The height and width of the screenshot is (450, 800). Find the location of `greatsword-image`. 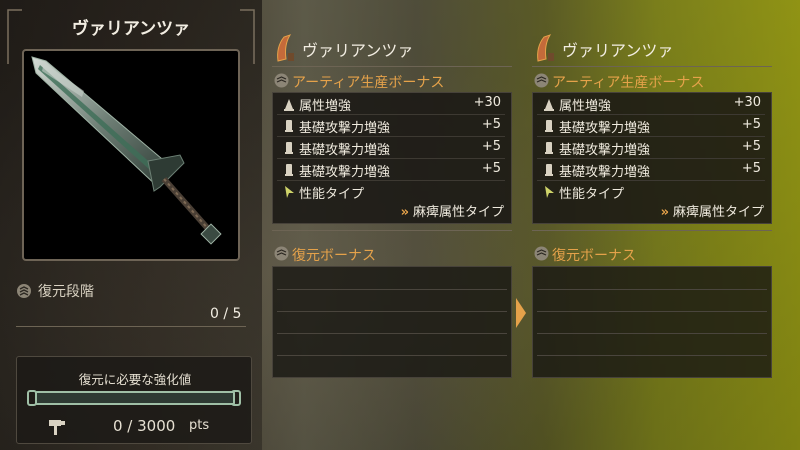

greatsword-image is located at coordinates (126, 150).